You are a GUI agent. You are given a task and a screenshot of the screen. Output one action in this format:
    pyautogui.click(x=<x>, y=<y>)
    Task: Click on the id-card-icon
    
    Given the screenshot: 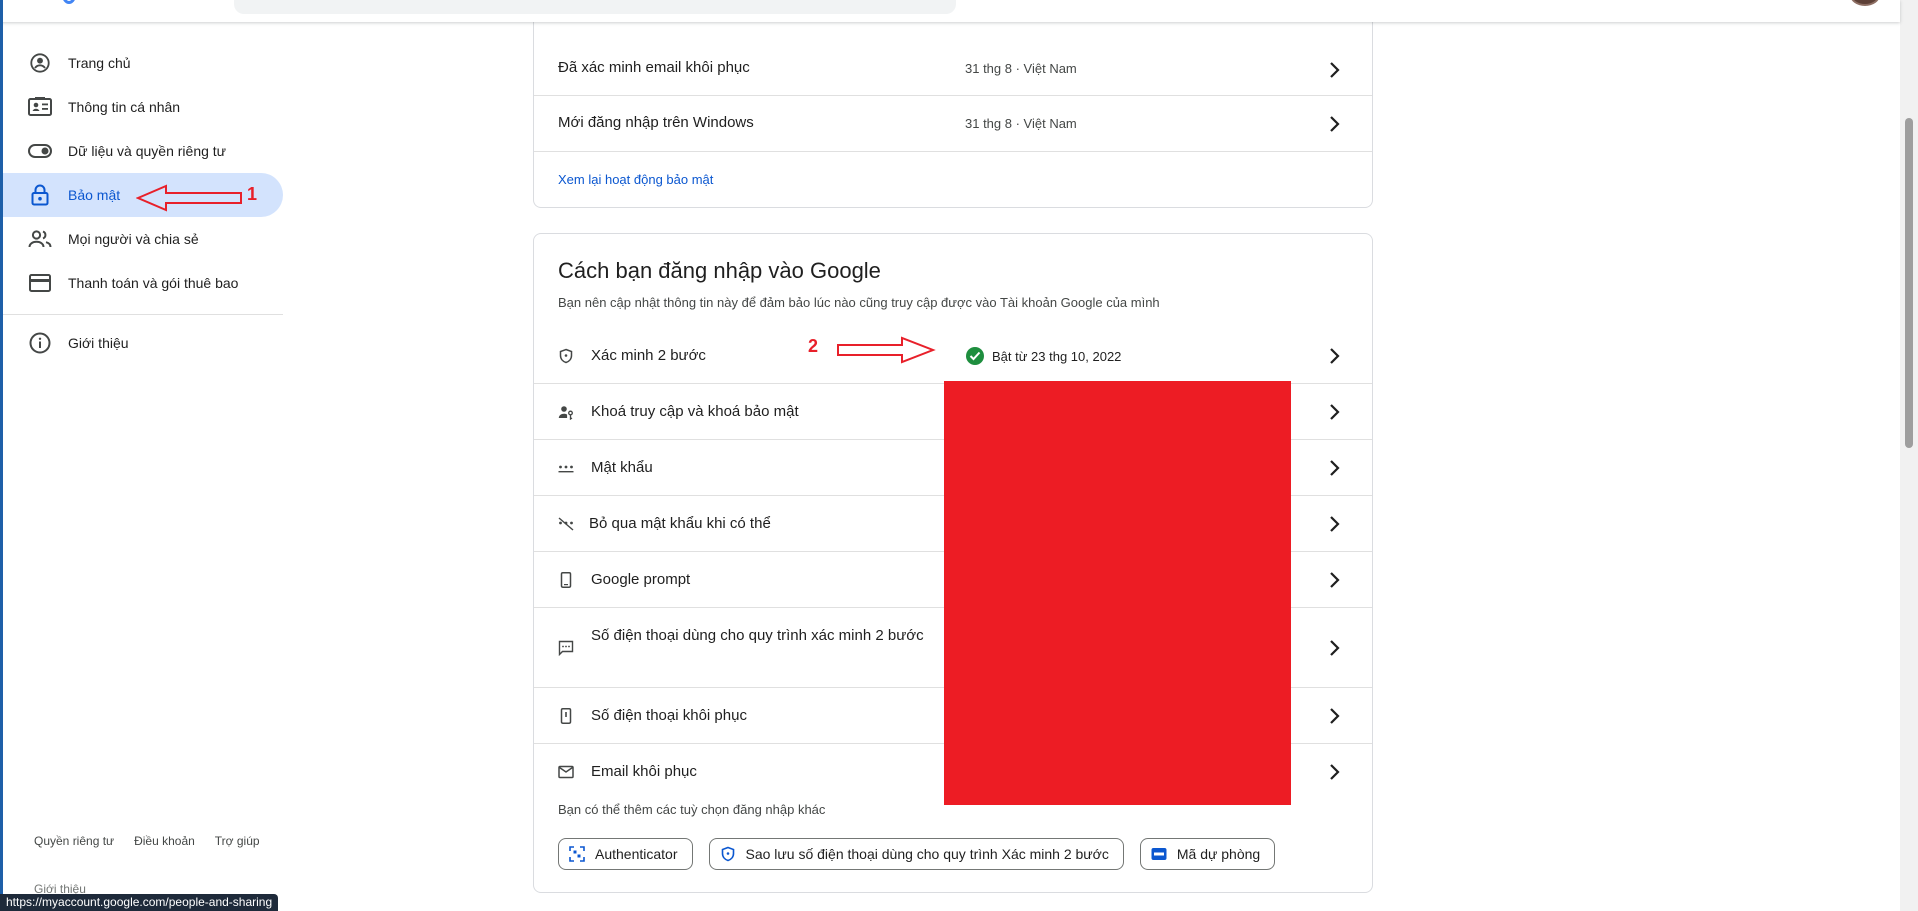 What is the action you would take?
    pyautogui.click(x=40, y=107)
    